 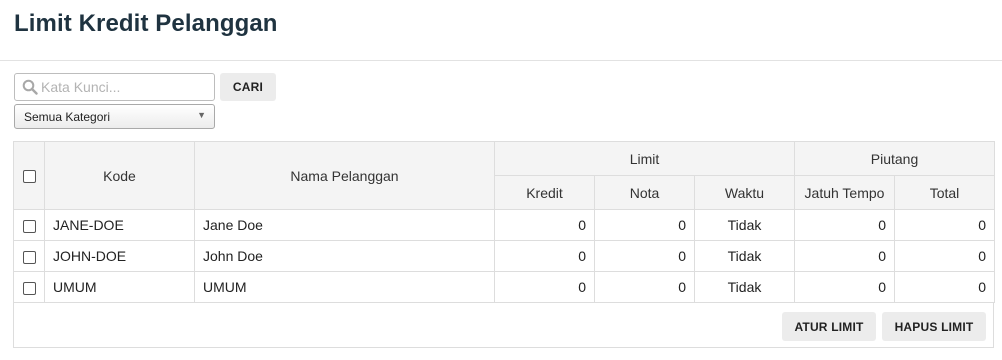 I want to click on column-header-total: Total, so click(x=944, y=192).